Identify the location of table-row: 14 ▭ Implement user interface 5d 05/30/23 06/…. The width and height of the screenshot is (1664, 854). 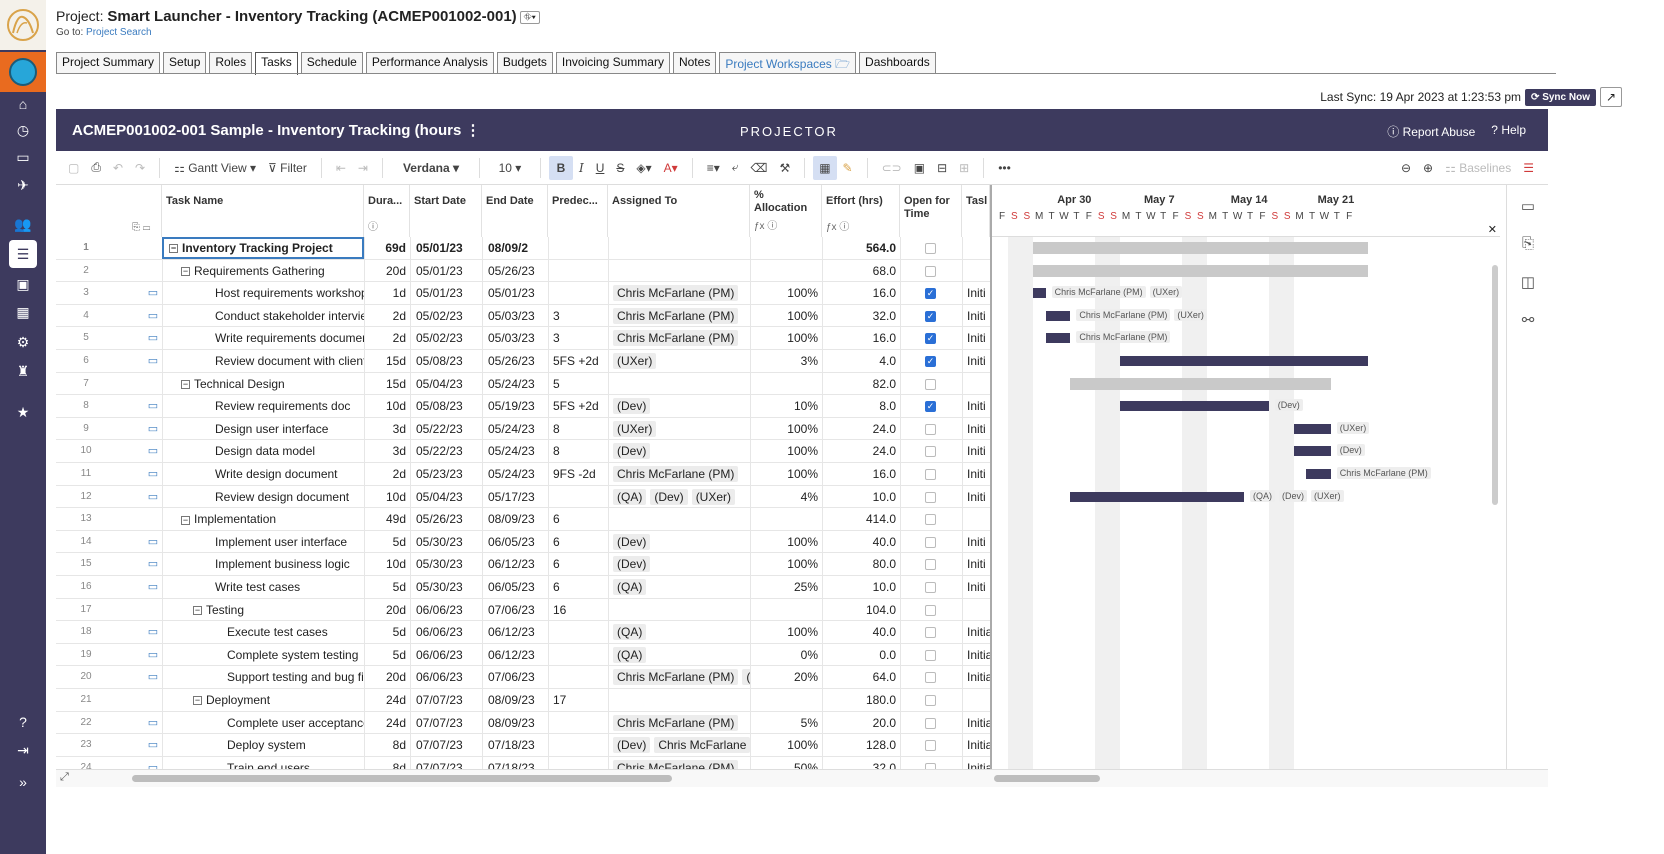
(523, 542).